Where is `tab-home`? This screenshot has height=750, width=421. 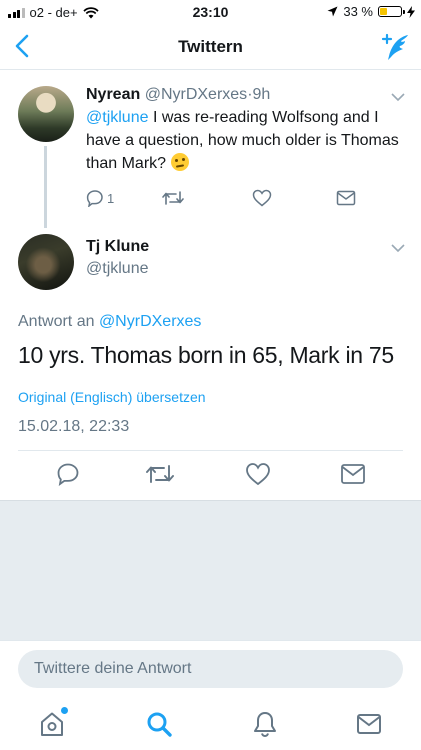
tab-home is located at coordinates (53, 722).